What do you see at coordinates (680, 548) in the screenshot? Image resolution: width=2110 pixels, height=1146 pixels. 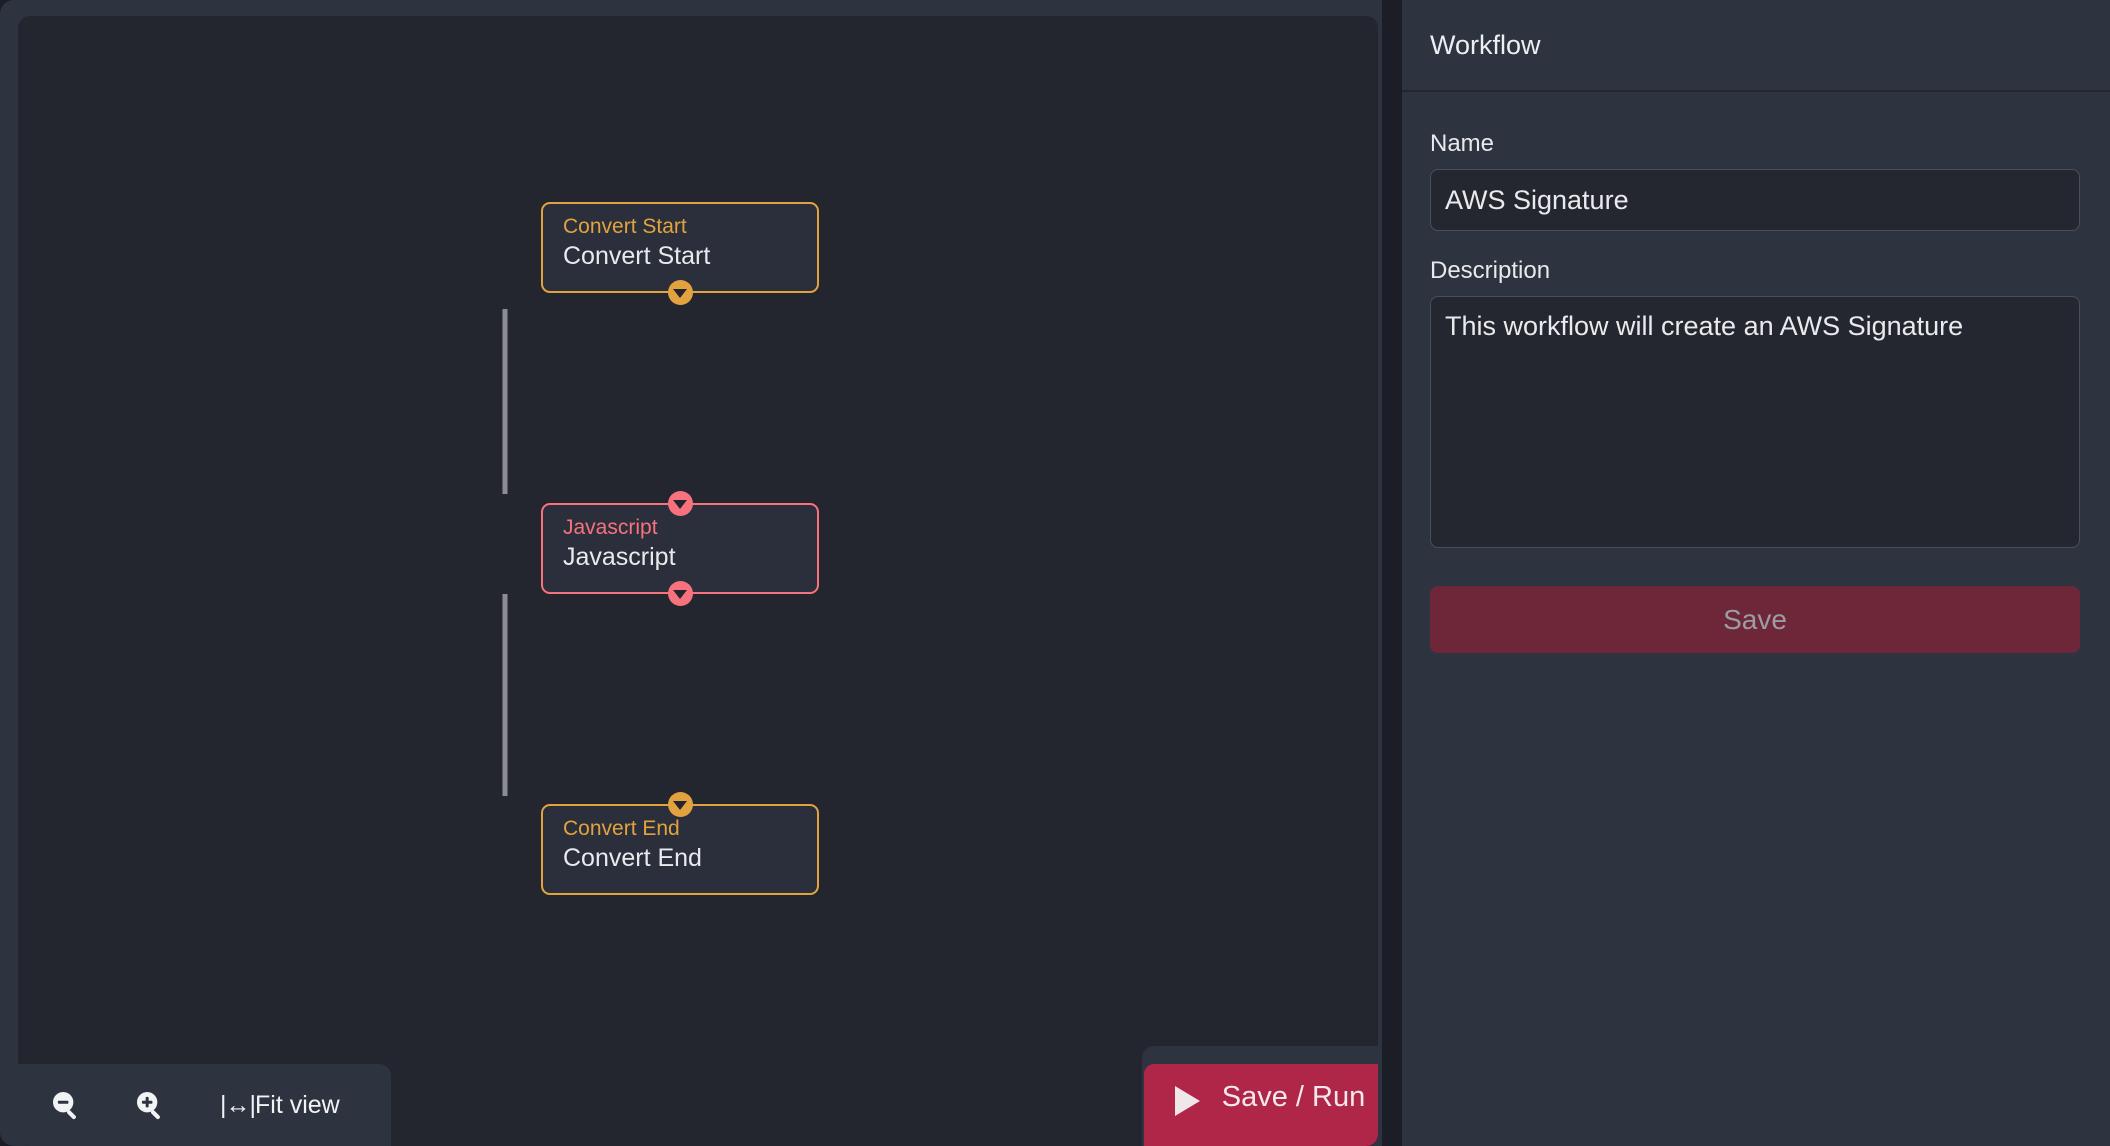 I see `node-javascript: Javascript Javascript` at bounding box center [680, 548].